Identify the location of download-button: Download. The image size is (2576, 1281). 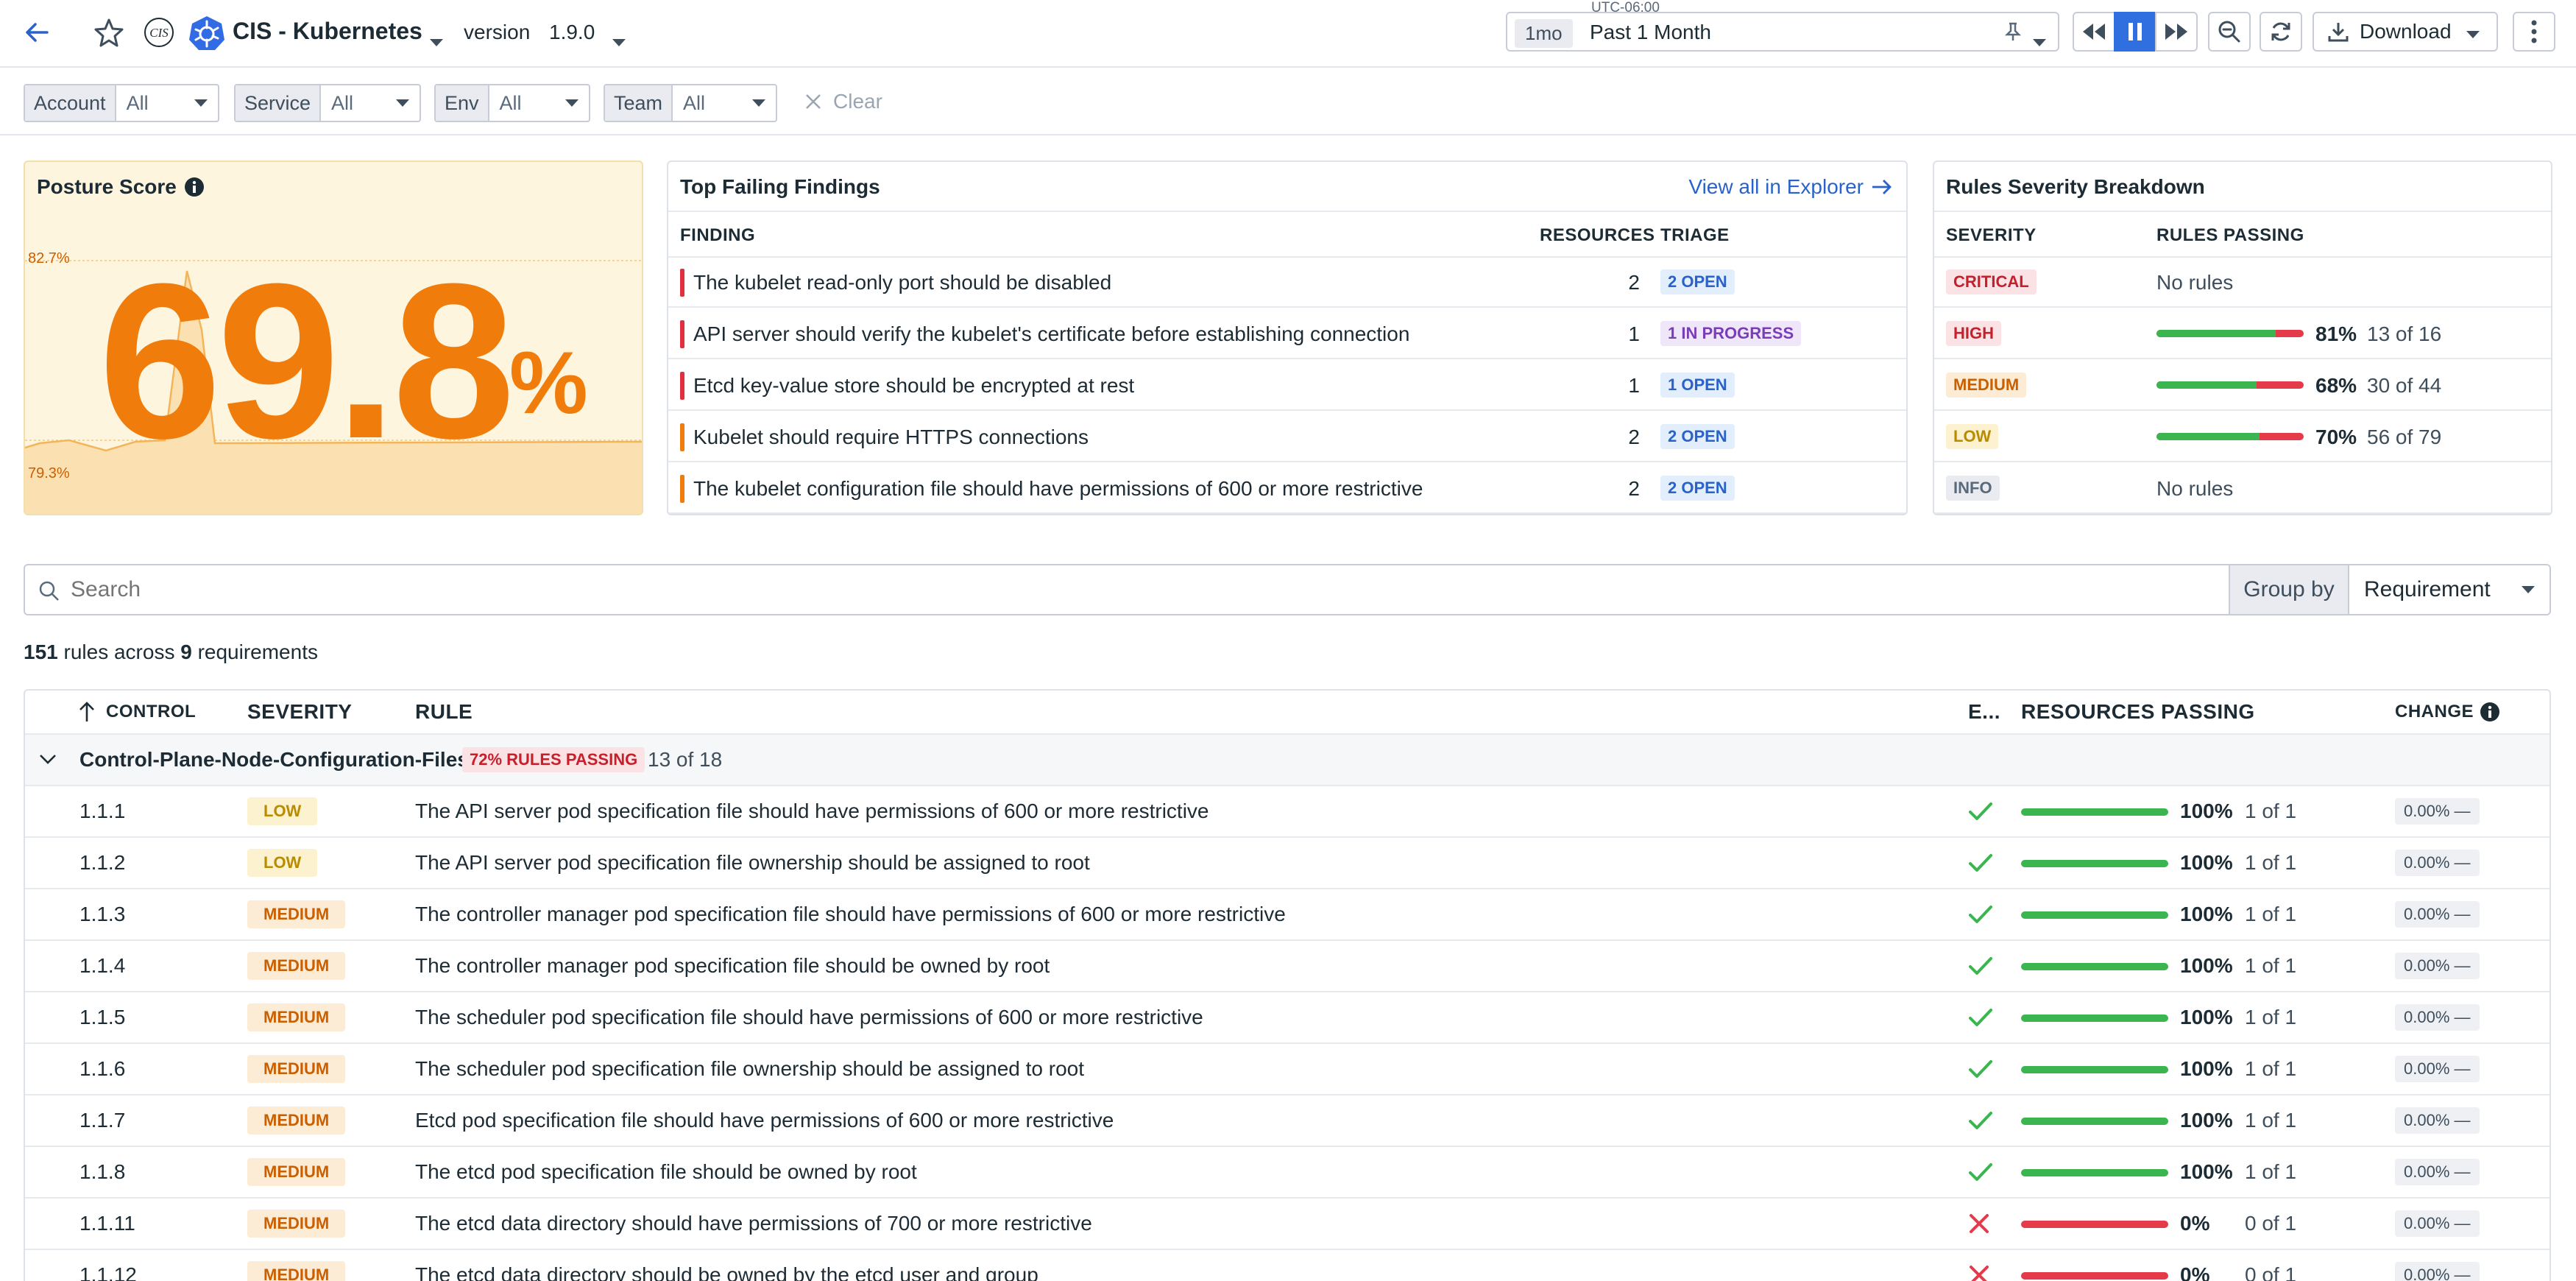
(2405, 32).